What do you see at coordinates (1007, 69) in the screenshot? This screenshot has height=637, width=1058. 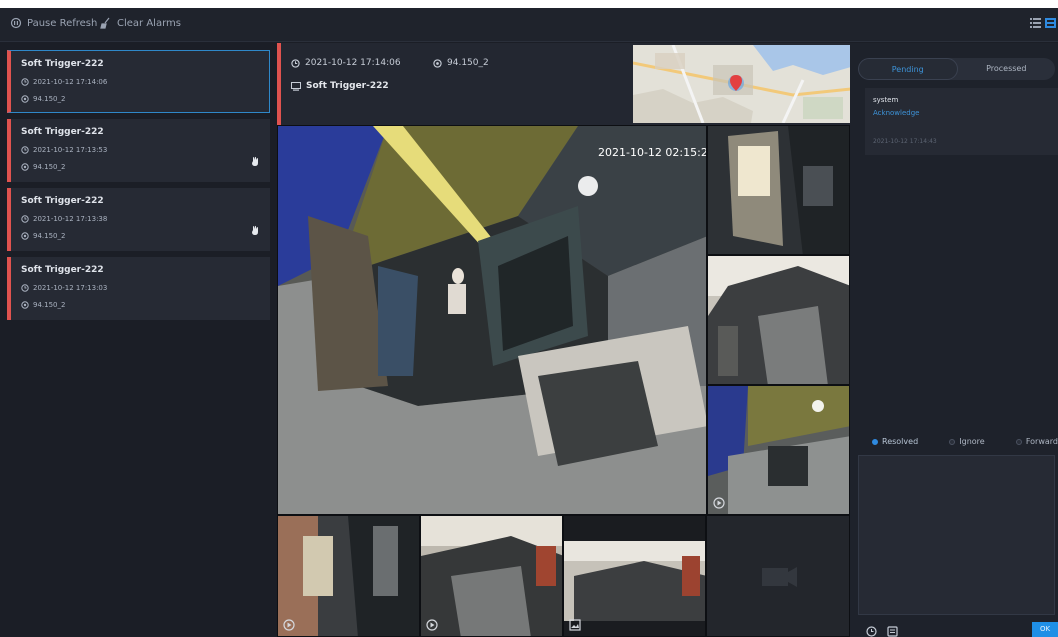 I see `tab-processed: Processed` at bounding box center [1007, 69].